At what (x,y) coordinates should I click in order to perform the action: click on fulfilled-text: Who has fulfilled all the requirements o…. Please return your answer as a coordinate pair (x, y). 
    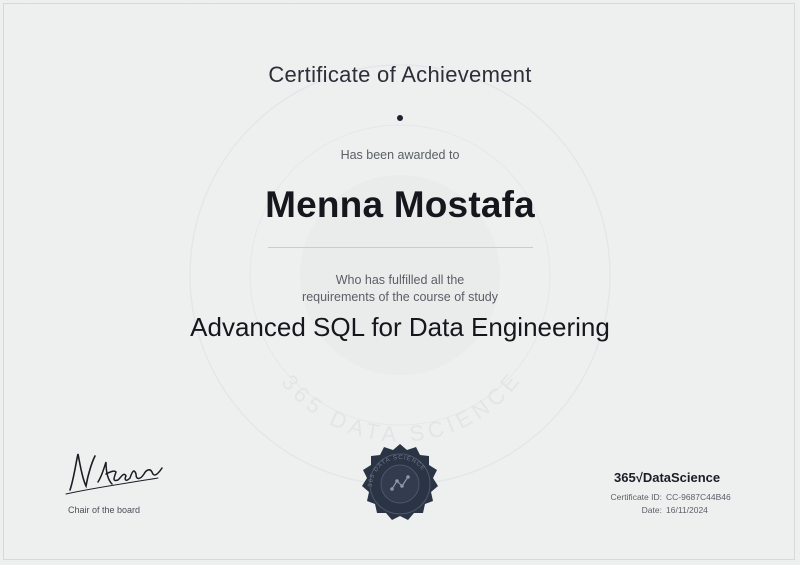
    Looking at the image, I should click on (400, 289).